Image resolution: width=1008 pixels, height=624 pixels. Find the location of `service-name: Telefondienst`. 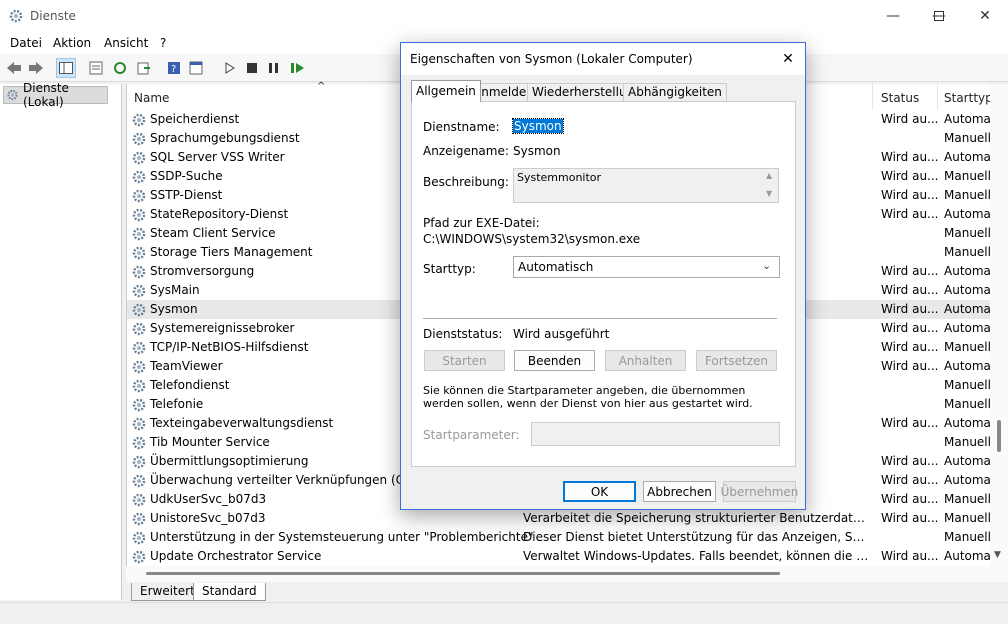

service-name: Telefondienst is located at coordinates (190, 385).